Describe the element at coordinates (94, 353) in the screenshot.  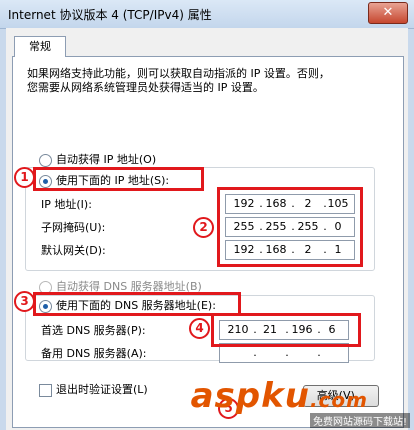
I see `alternate-dns-label: 备用 DNS 服务器(A):` at that location.